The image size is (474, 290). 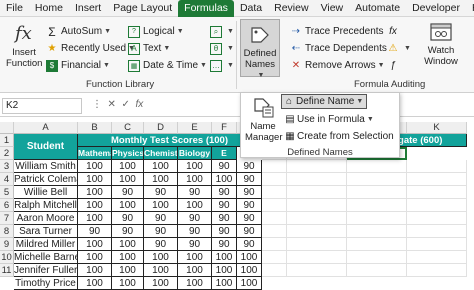 I want to click on student-name-cell: Timothy Price, so click(x=46, y=283).